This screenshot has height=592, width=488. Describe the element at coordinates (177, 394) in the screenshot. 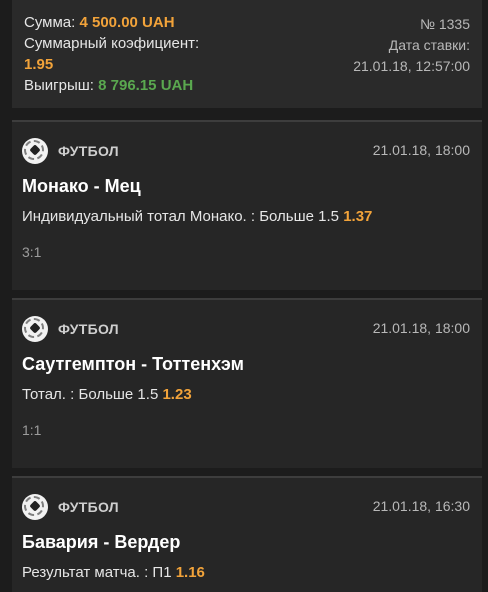

I see `odds-value: 1.23` at that location.